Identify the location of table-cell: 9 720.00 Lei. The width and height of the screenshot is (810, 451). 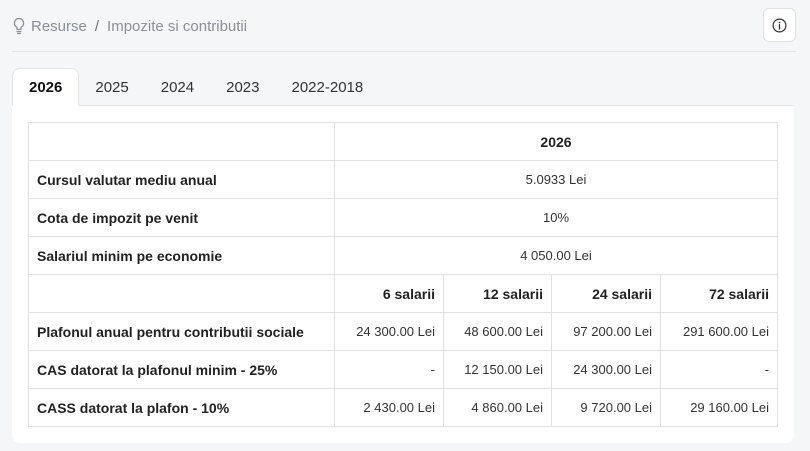
(606, 407).